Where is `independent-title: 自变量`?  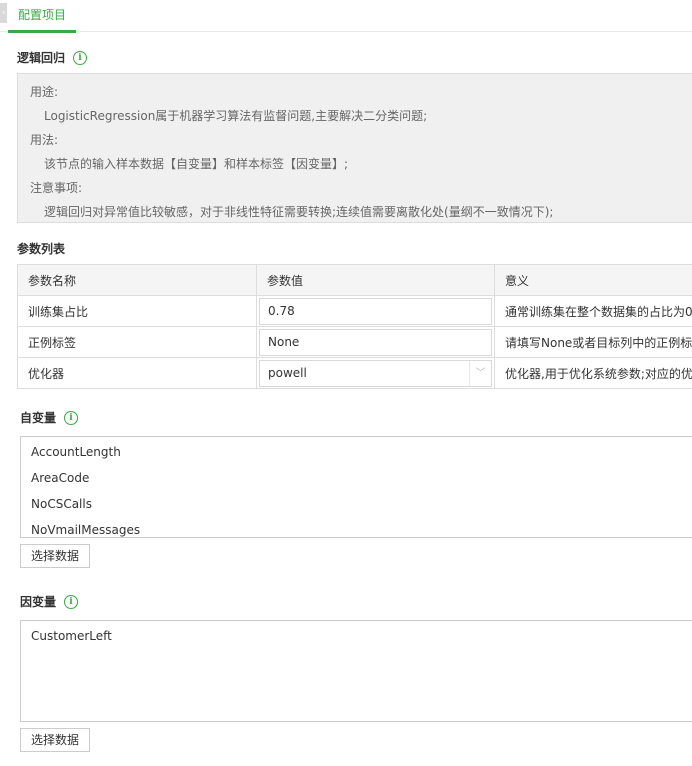
independent-title: 自变量 is located at coordinates (38, 418).